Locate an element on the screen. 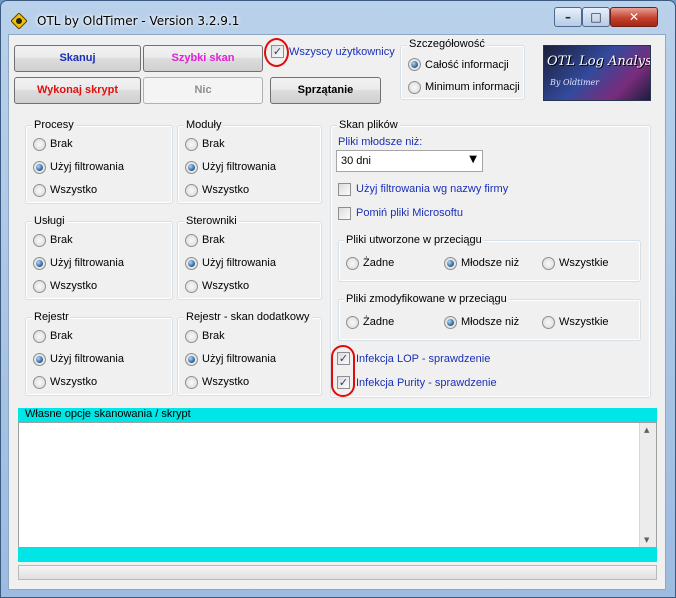  custom-options-title: Własne opcje skanowania / skrypt is located at coordinates (108, 414).